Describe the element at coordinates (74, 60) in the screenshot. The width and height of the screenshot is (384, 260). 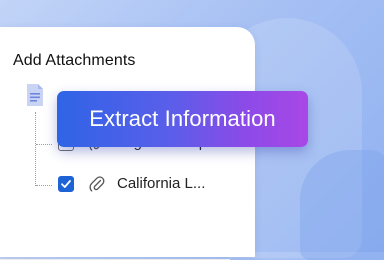
I see `panel-title: Add Attachments` at that location.